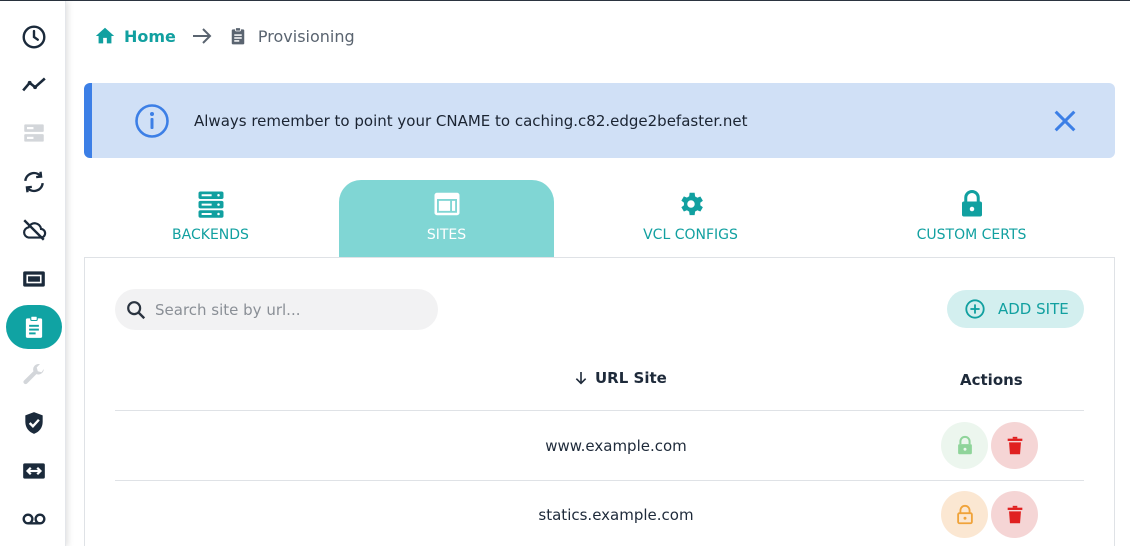 The height and width of the screenshot is (546, 1130). Describe the element at coordinates (690, 218) in the screenshot. I see `tab-vcl-configs: VCL CONFIGS` at that location.